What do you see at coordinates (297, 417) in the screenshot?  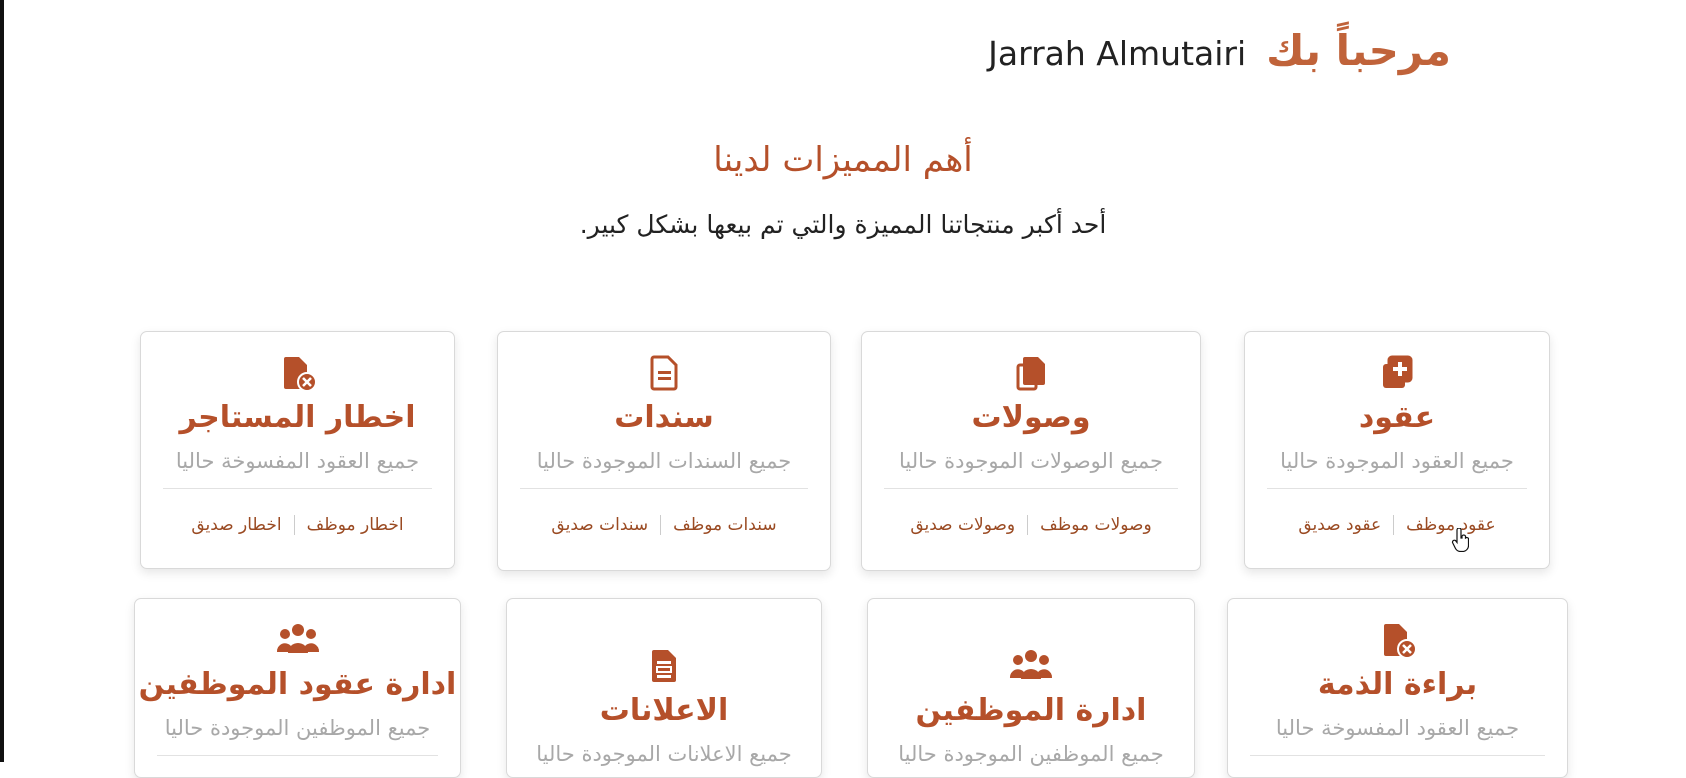 I see `card-title: اخطار المستاجر` at bounding box center [297, 417].